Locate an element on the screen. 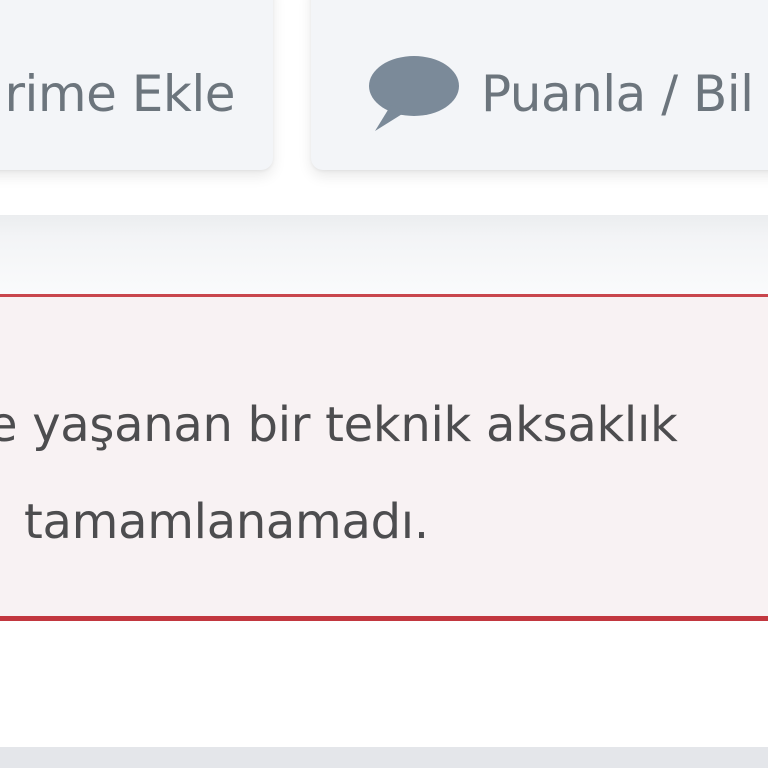 The image size is (768, 768). rate-review-button: Puanla / Bil is located at coordinates (539, 85).